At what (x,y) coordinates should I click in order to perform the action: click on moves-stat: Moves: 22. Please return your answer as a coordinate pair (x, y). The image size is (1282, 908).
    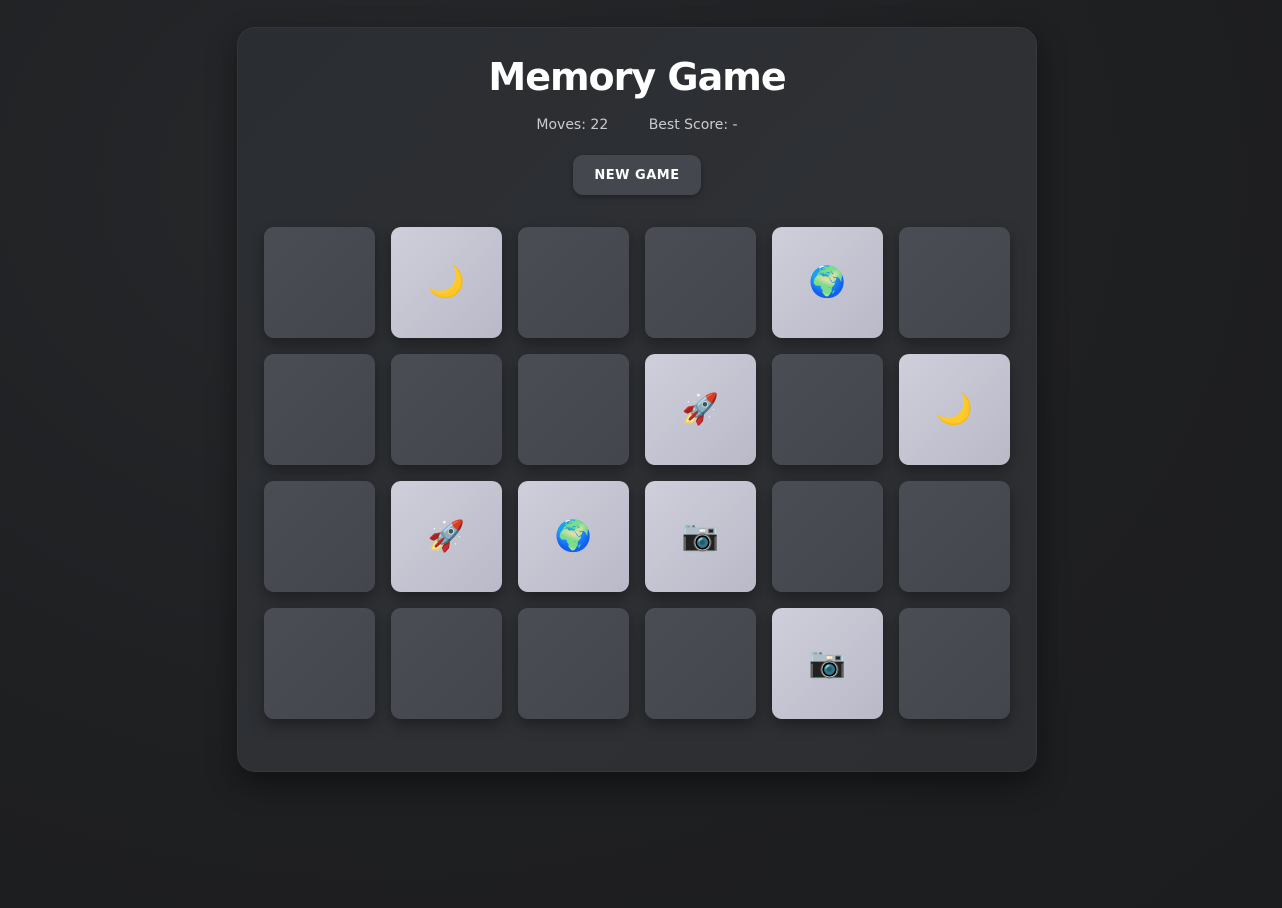
    Looking at the image, I should click on (572, 125).